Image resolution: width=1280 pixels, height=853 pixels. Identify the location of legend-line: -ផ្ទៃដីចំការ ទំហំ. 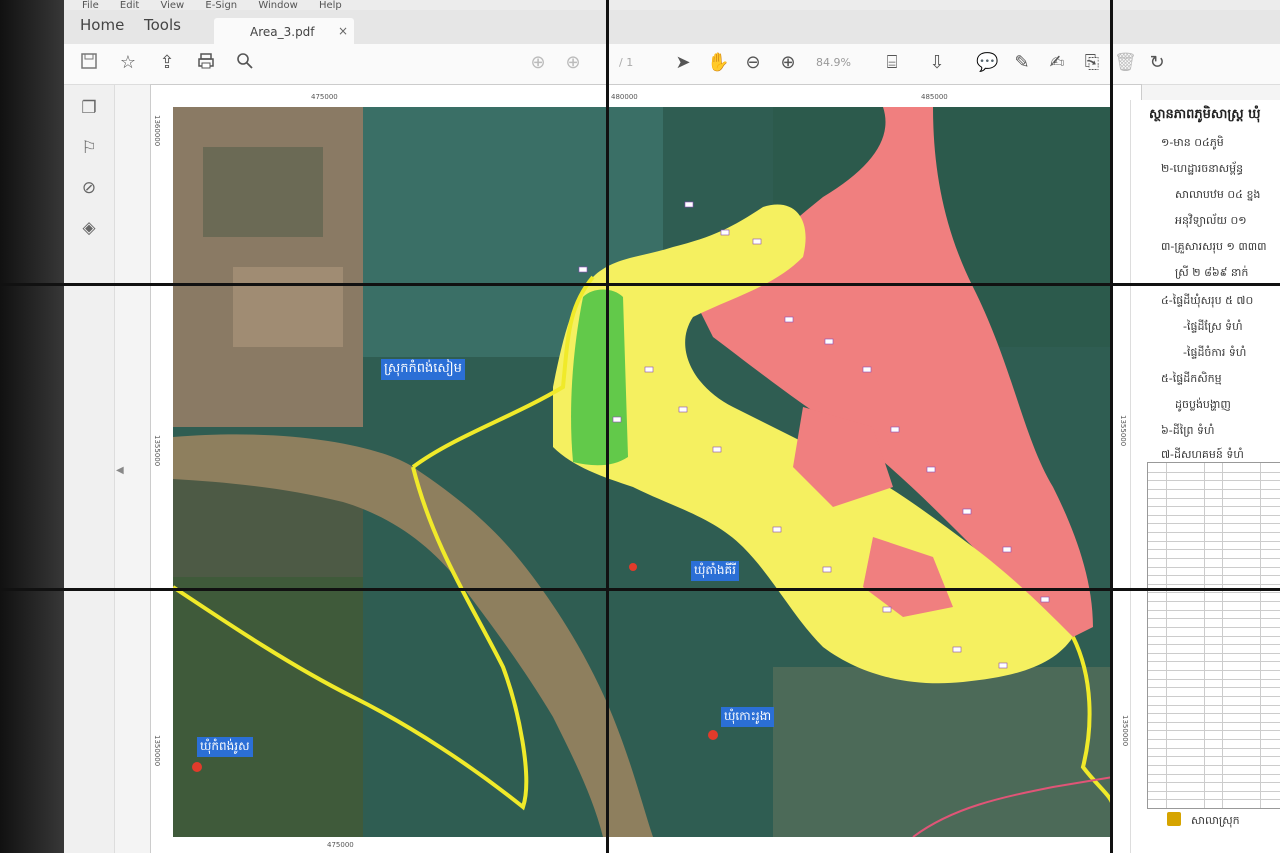
(1215, 352).